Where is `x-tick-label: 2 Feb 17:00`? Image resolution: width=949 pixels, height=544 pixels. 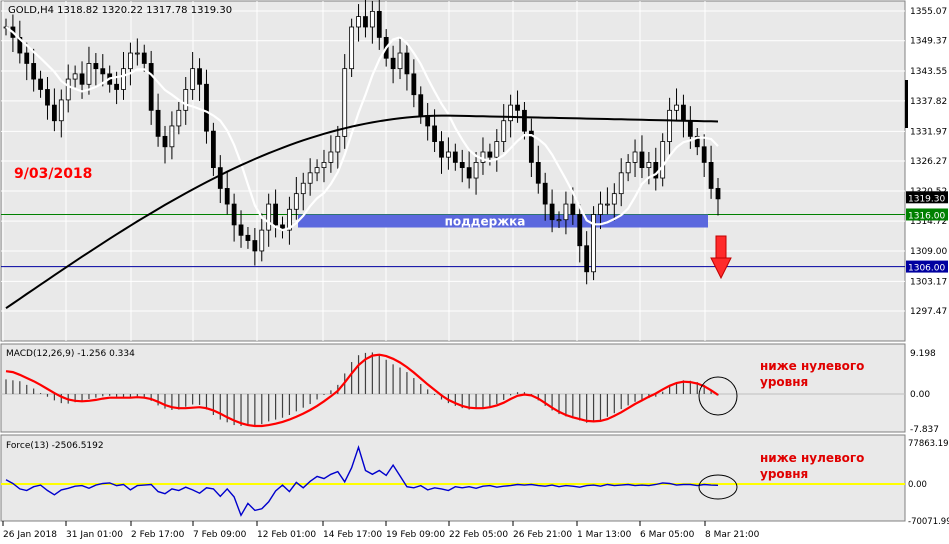 x-tick-label: 2 Feb 17:00 is located at coordinates (158, 535).